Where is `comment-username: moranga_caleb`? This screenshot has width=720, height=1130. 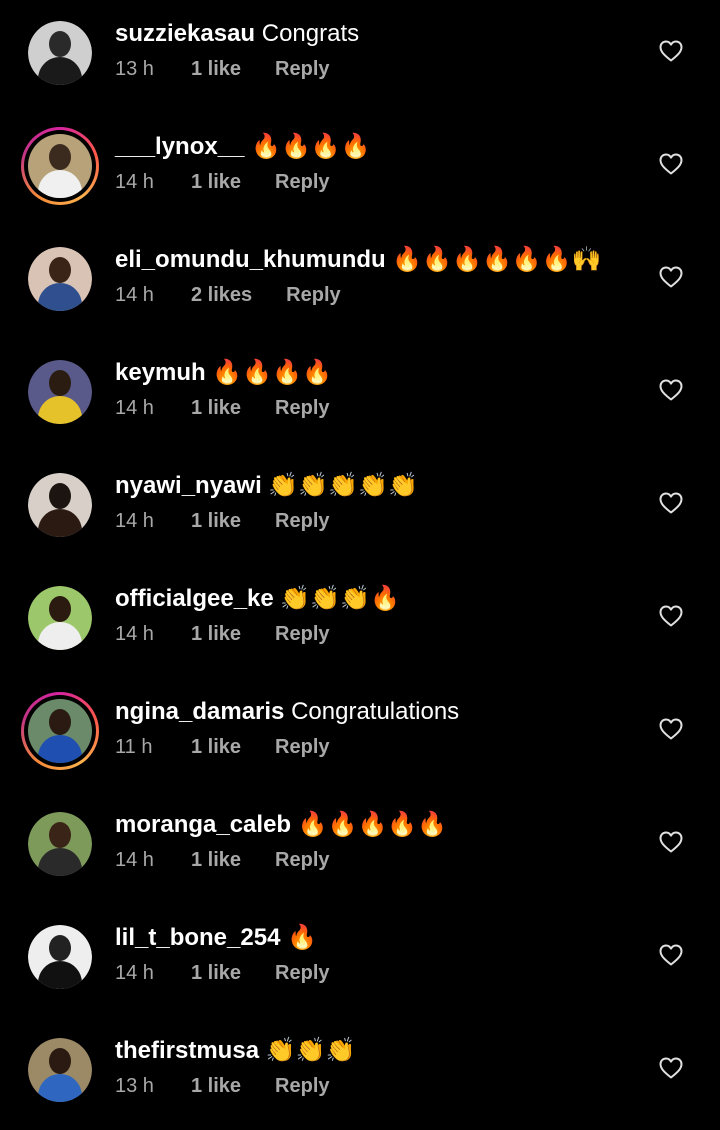
comment-username: moranga_caleb is located at coordinates (203, 824).